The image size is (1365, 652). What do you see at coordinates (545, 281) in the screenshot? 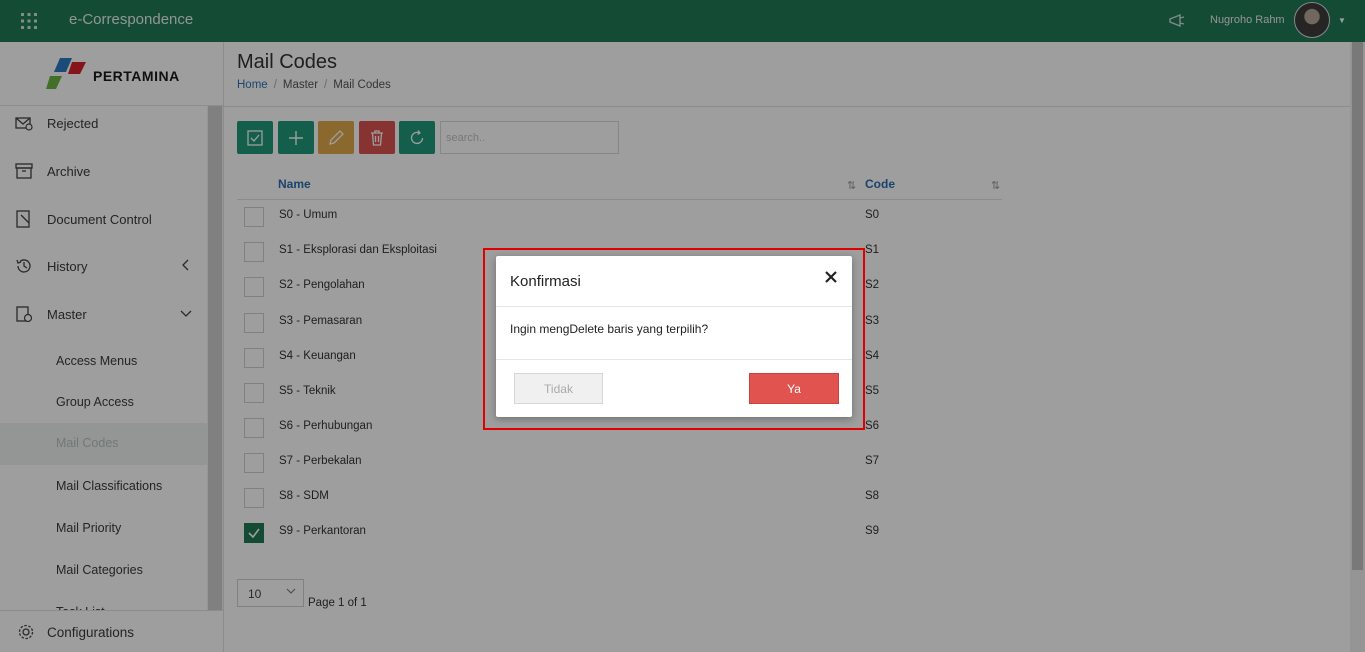
I see `dialog-title: Konfirmasi` at bounding box center [545, 281].